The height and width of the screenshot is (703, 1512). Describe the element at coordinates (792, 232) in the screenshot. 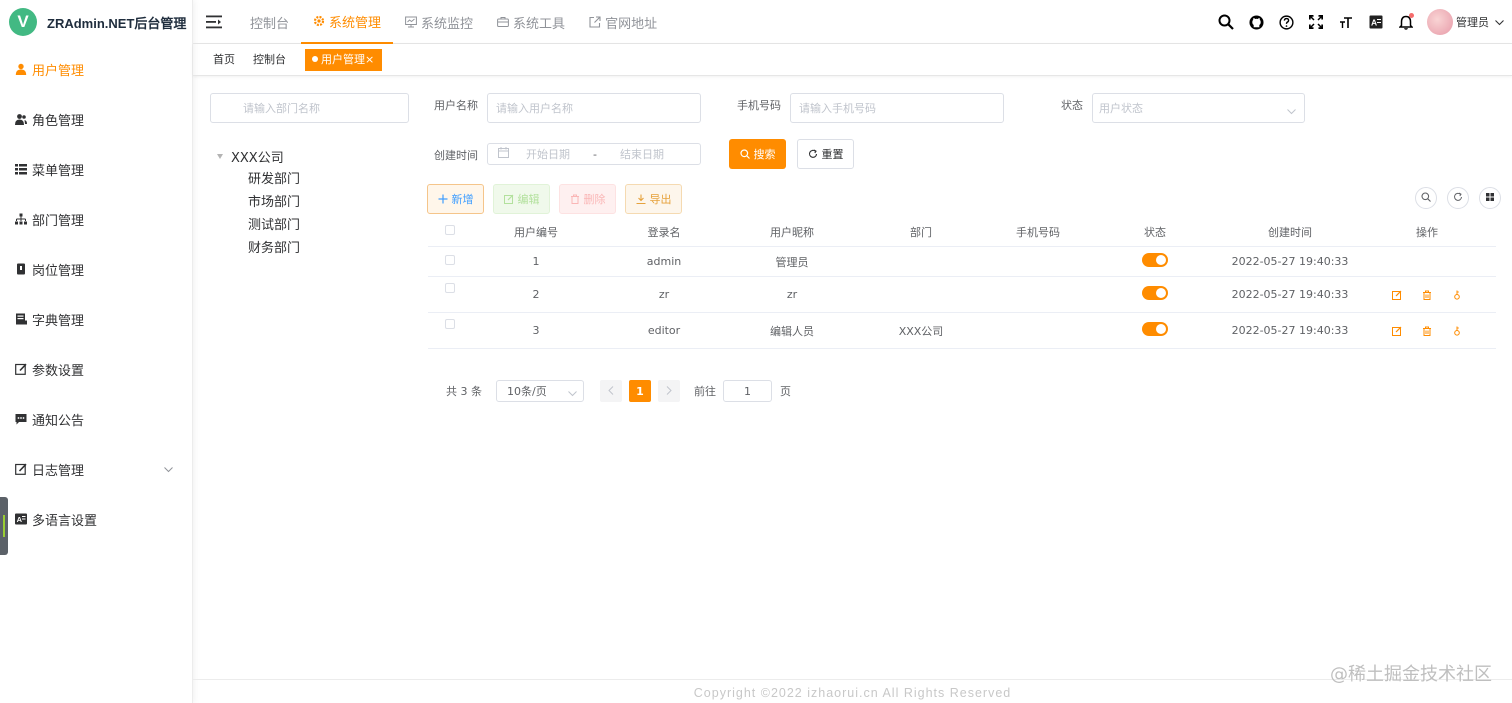

I see `col-header: 用户昵称` at that location.